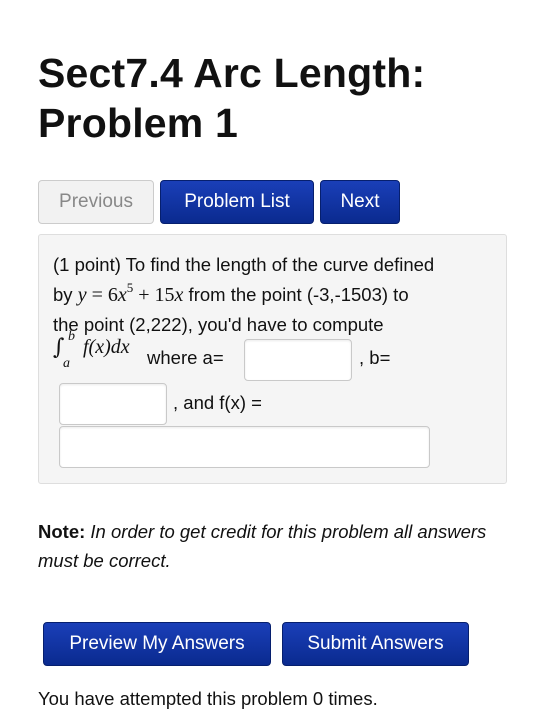 Image resolution: width=547 pixels, height=710 pixels. I want to click on equation-equals: =, so click(97, 295).